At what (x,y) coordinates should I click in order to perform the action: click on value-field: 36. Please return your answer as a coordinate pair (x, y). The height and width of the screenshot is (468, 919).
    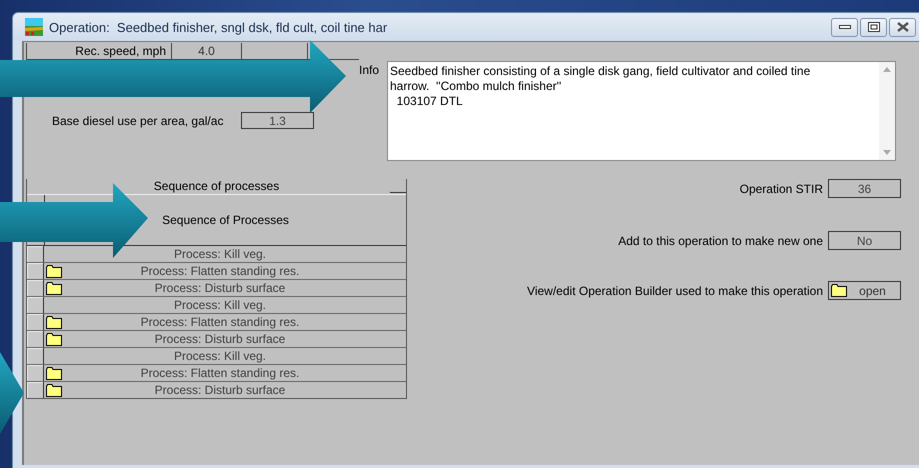
    Looking at the image, I should click on (864, 188).